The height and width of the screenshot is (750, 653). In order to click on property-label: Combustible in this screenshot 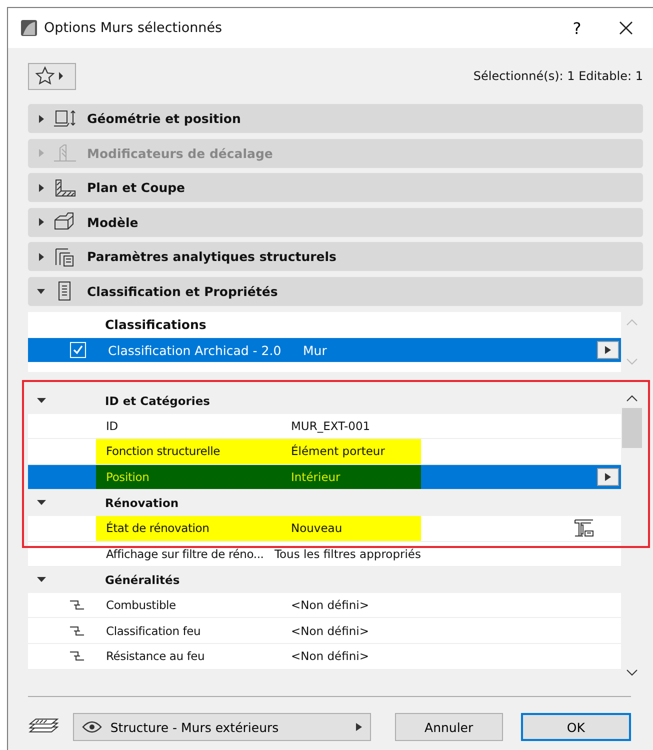, I will do `click(141, 605)`.